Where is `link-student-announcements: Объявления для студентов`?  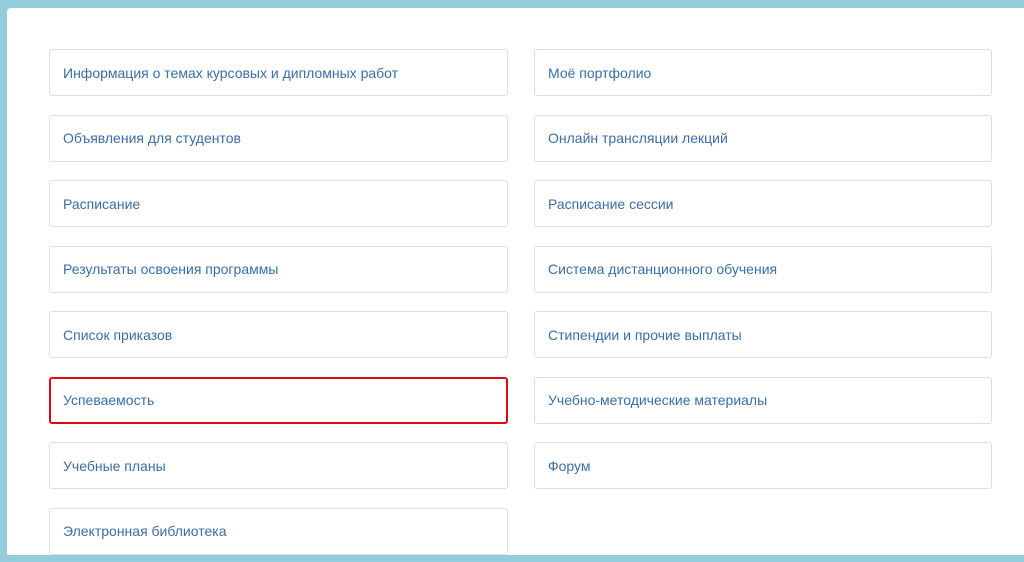
link-student-announcements: Объявления для студентов is located at coordinates (278, 138).